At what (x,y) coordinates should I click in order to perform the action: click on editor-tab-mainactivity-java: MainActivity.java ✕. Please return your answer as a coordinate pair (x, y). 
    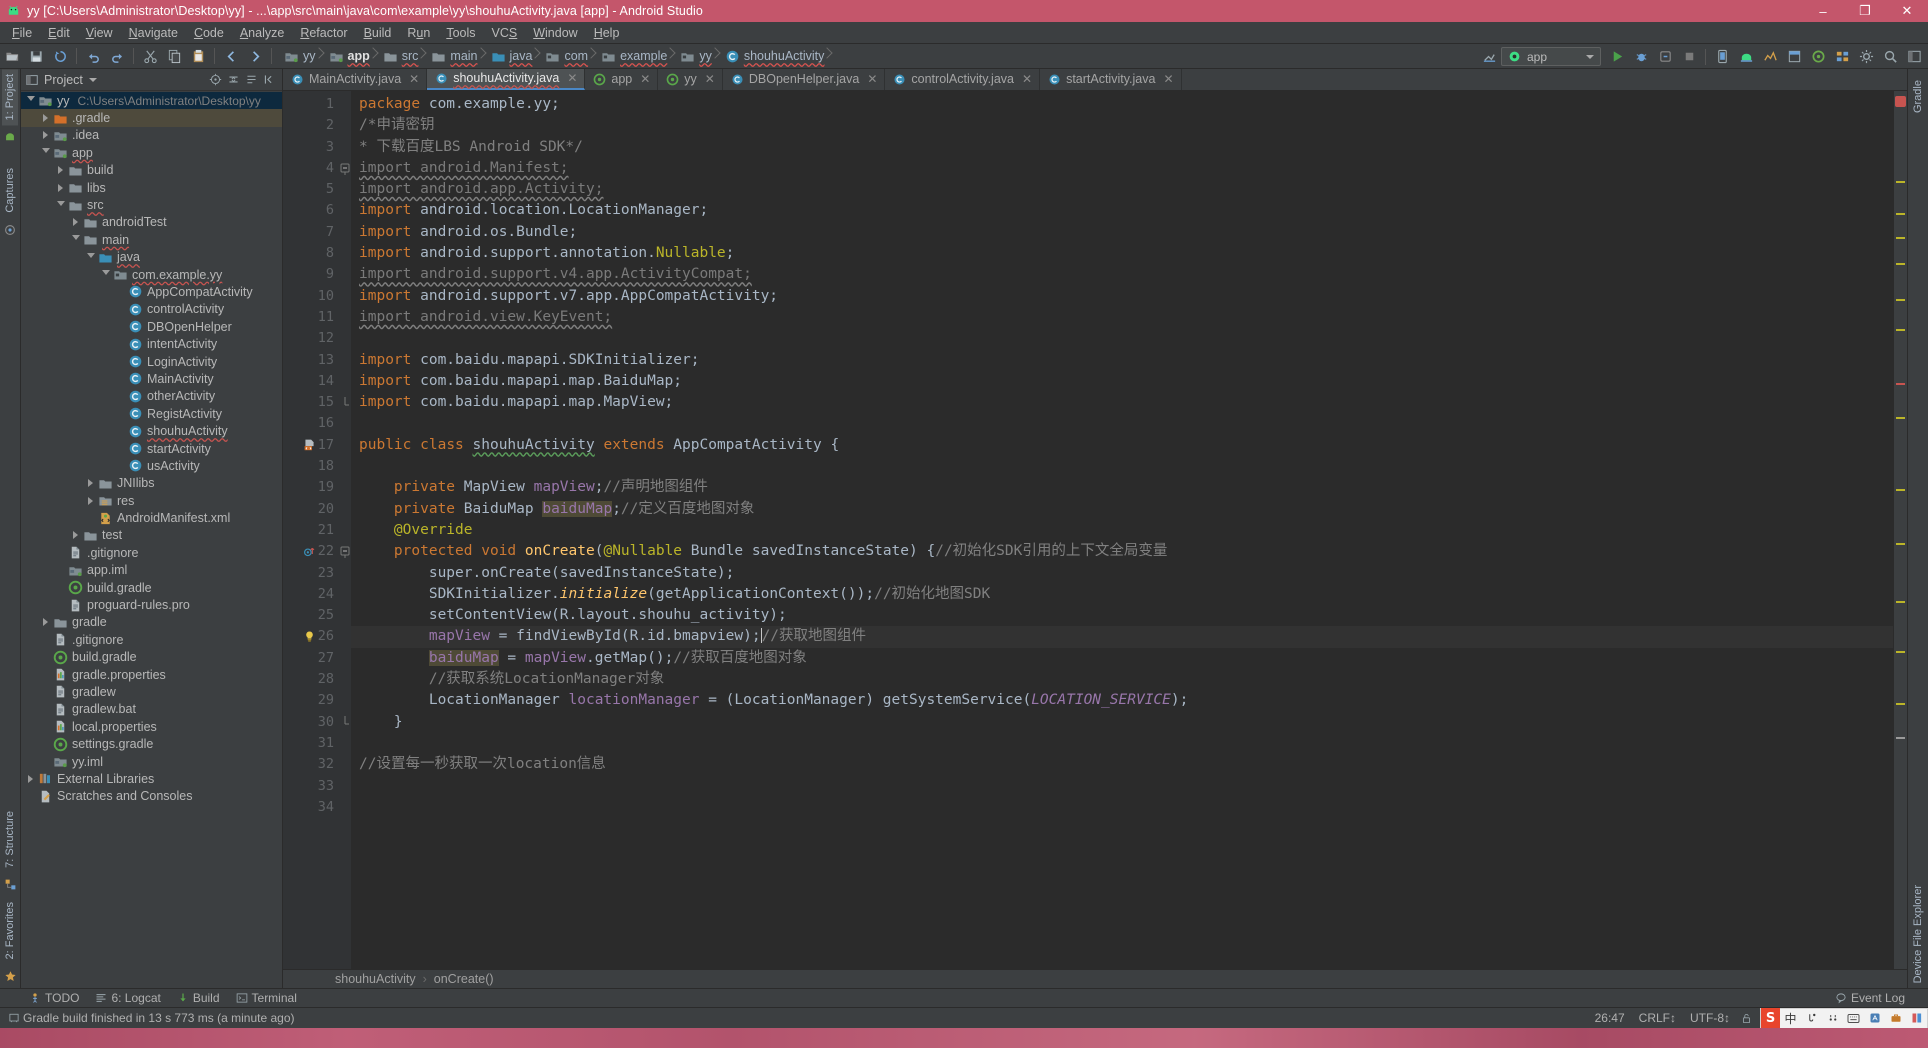
    Looking at the image, I should click on (355, 79).